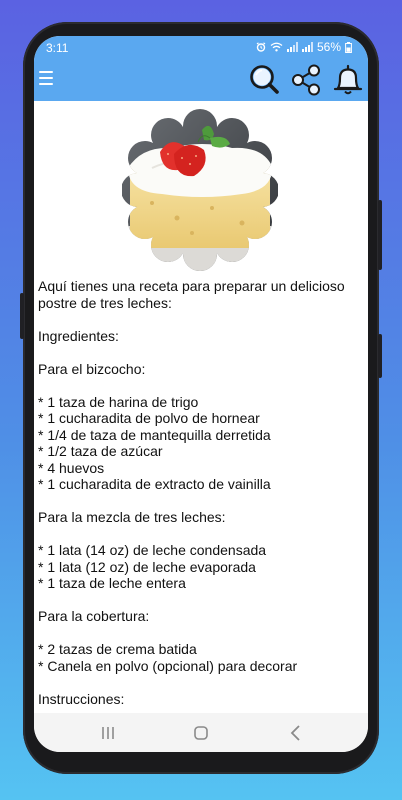  What do you see at coordinates (292, 47) in the screenshot?
I see `signal-icon` at bounding box center [292, 47].